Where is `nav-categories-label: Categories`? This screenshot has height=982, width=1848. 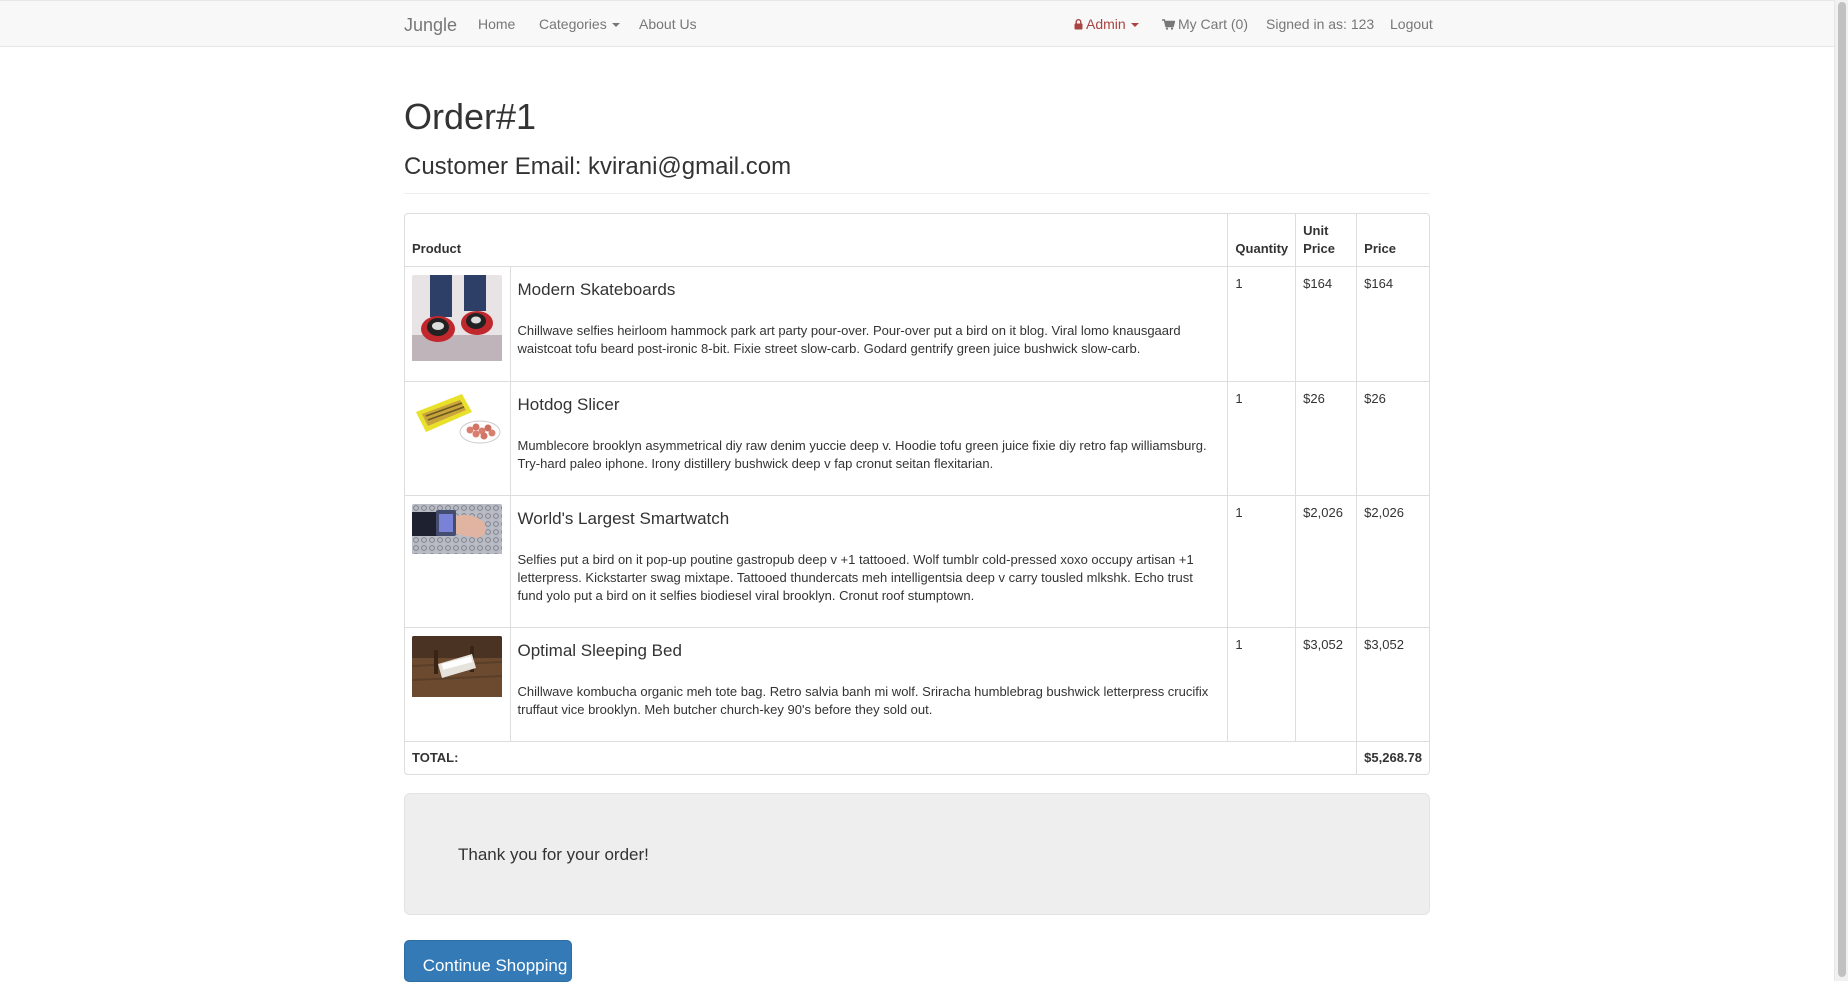
nav-categories-label: Categories is located at coordinates (573, 24).